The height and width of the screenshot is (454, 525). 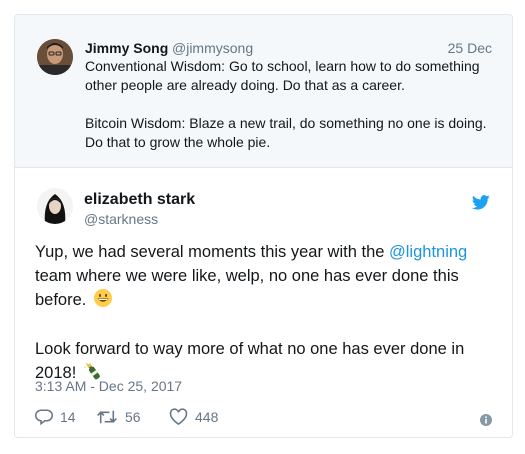 I want to click on quoted-author-handle: @jimmysong, so click(x=212, y=48).